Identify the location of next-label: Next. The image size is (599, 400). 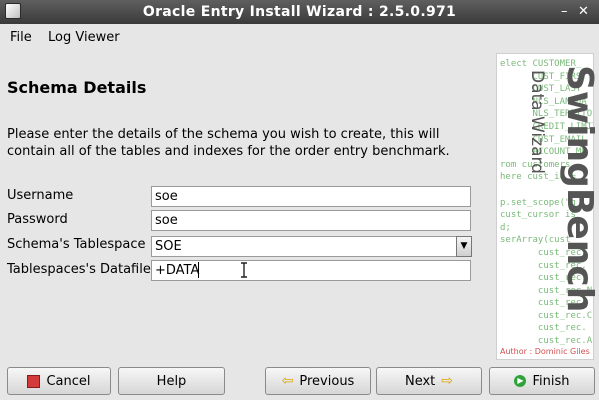
(420, 381).